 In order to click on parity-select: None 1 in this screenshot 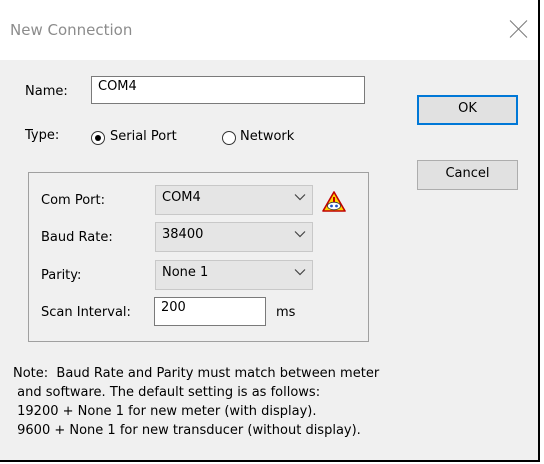, I will do `click(234, 275)`.